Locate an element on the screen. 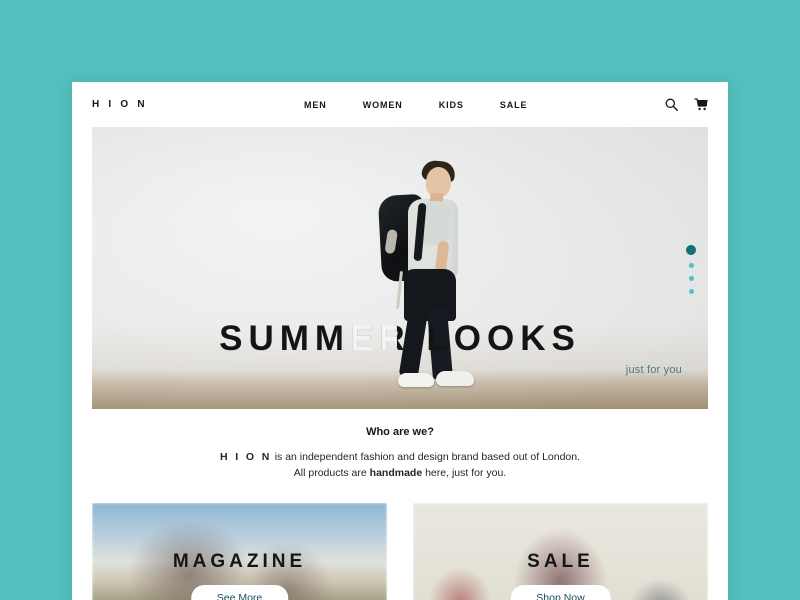 This screenshot has height=600, width=800. brand-logo: H I O N is located at coordinates (120, 104).